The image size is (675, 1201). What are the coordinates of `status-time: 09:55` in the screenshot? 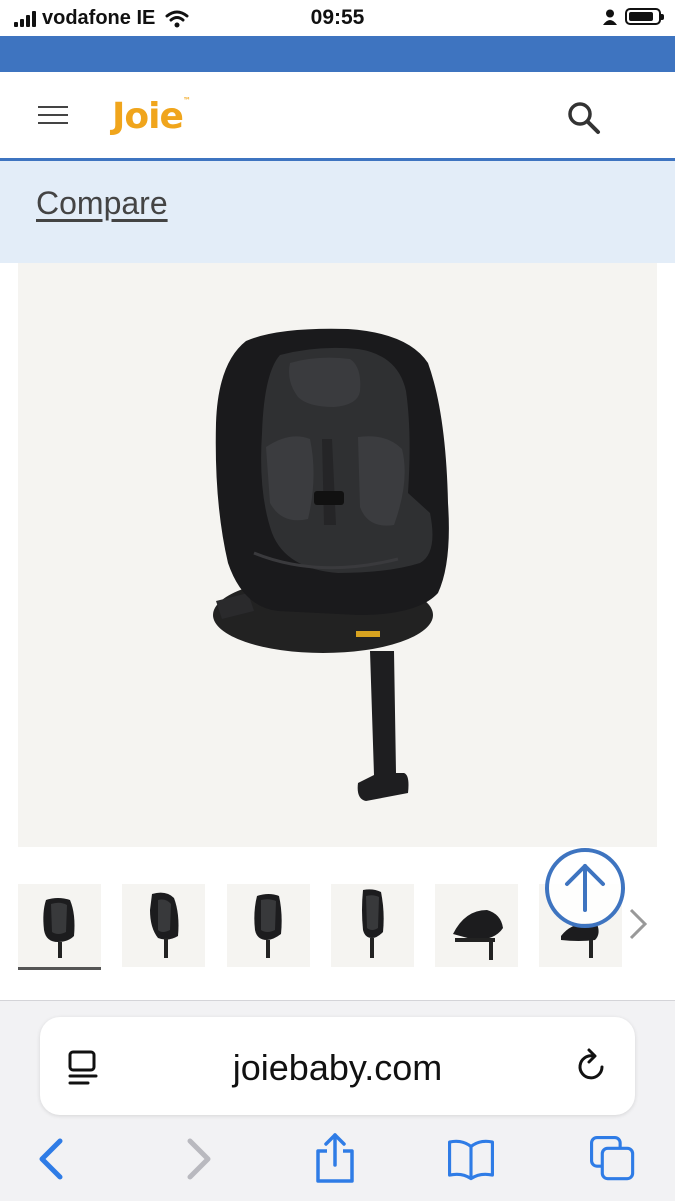 It's located at (337, 17).